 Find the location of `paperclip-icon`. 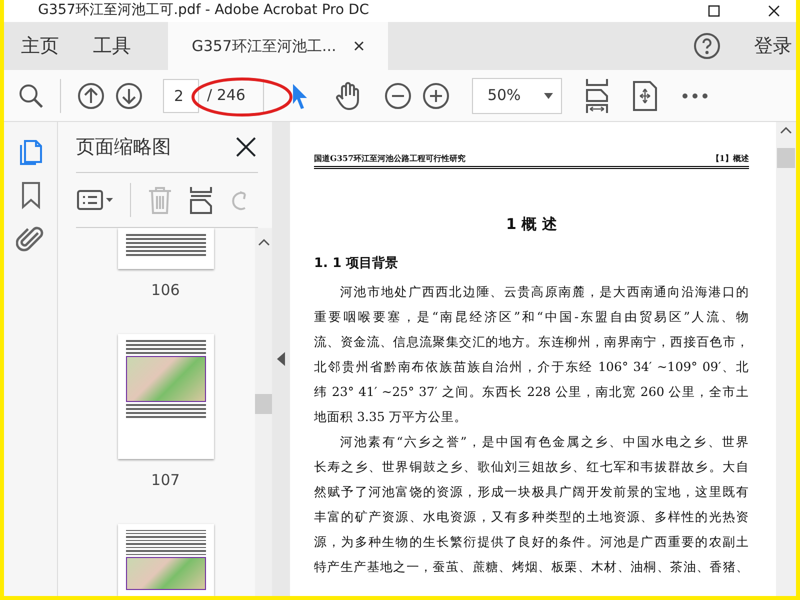

paperclip-icon is located at coordinates (31, 239).